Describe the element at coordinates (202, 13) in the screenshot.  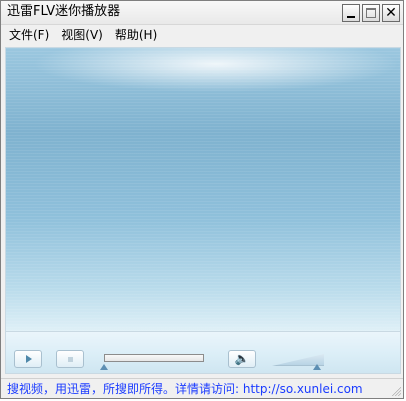
I see `title-bar: 迅雷FLV迷你播放器 ✕` at that location.